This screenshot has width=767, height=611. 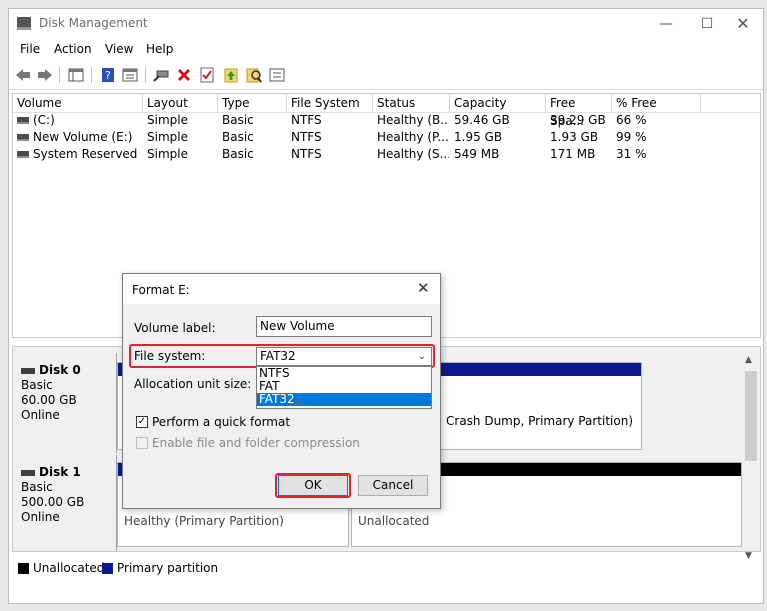 What do you see at coordinates (256, 443) in the screenshot?
I see `compression-text: Enable file and folder compression` at bounding box center [256, 443].